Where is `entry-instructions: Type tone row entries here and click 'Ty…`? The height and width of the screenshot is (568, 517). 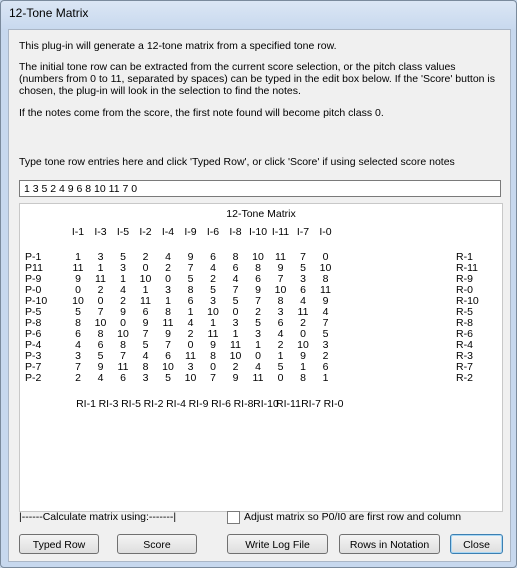
entry-instructions: Type tone row entries here and click 'Ty… is located at coordinates (237, 162).